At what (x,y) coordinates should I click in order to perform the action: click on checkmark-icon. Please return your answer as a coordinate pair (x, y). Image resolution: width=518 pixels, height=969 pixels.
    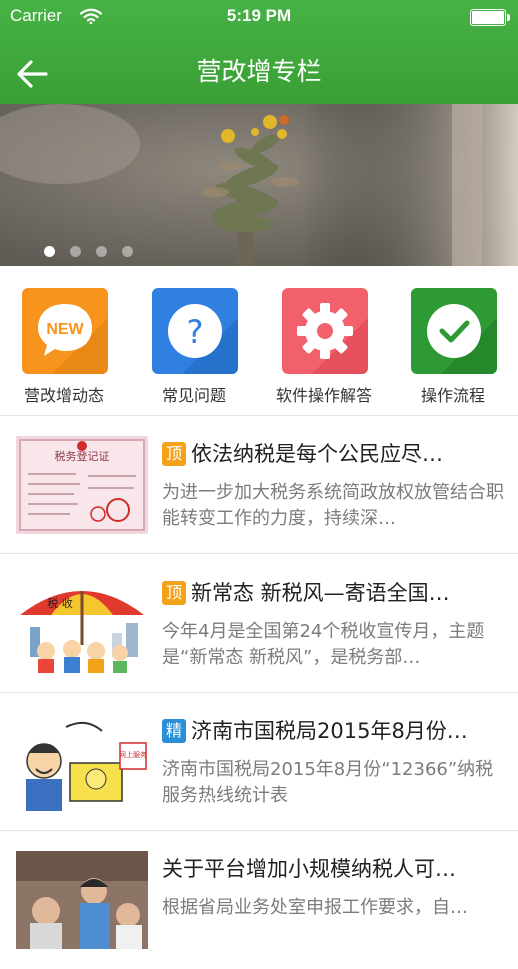
    Looking at the image, I should click on (454, 331).